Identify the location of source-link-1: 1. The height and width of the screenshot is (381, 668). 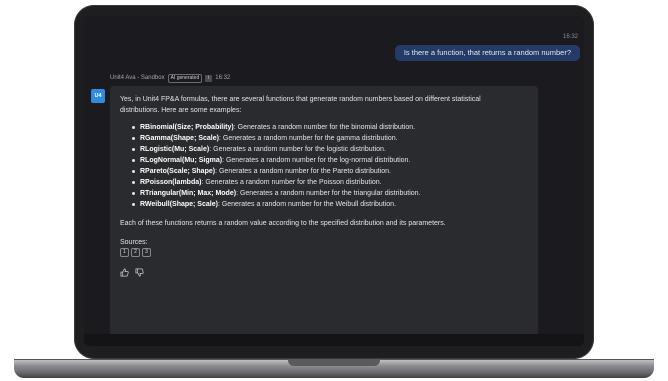
(124, 252).